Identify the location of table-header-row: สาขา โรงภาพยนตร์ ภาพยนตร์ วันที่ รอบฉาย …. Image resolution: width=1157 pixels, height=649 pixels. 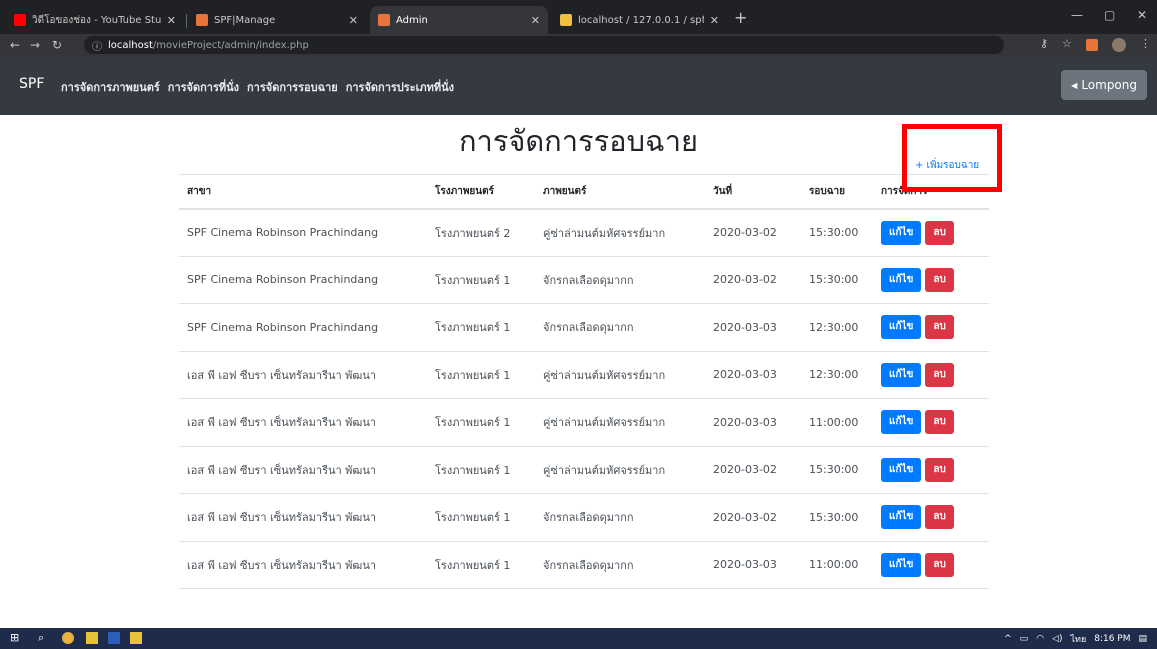
(584, 192).